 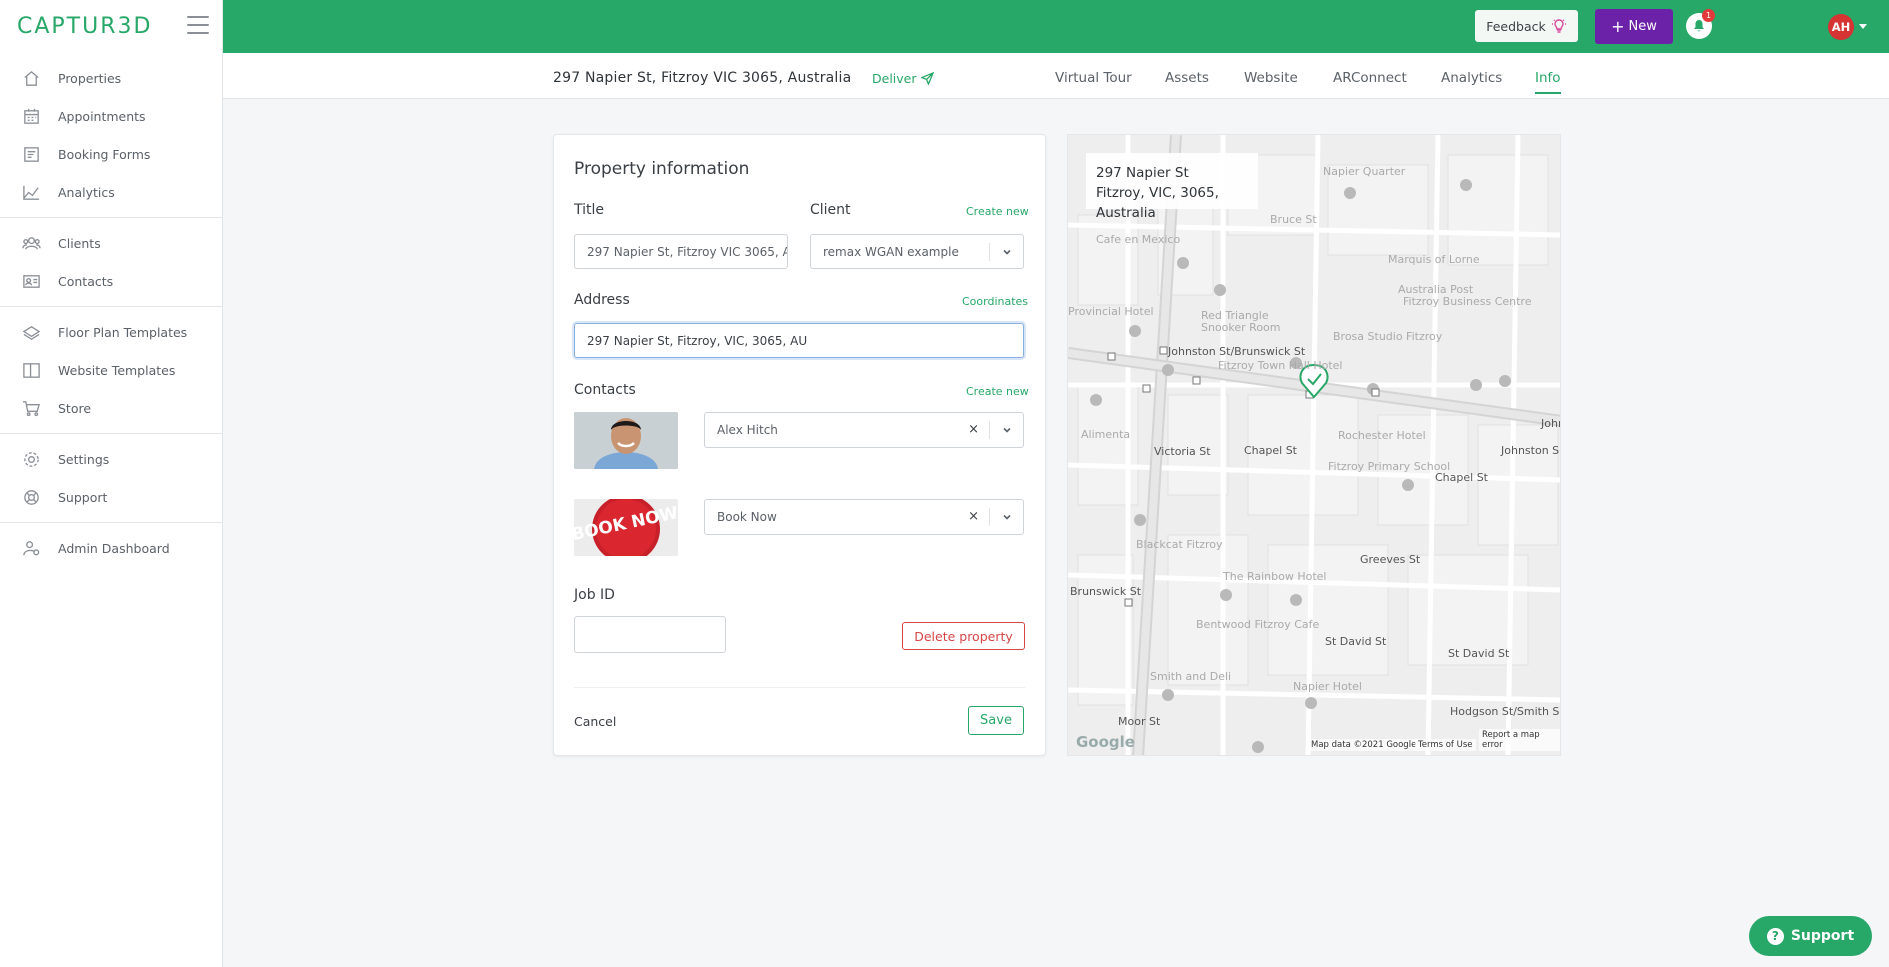 What do you see at coordinates (1179, 544) in the screenshot?
I see `map-label: Blackcat Fitzroy` at bounding box center [1179, 544].